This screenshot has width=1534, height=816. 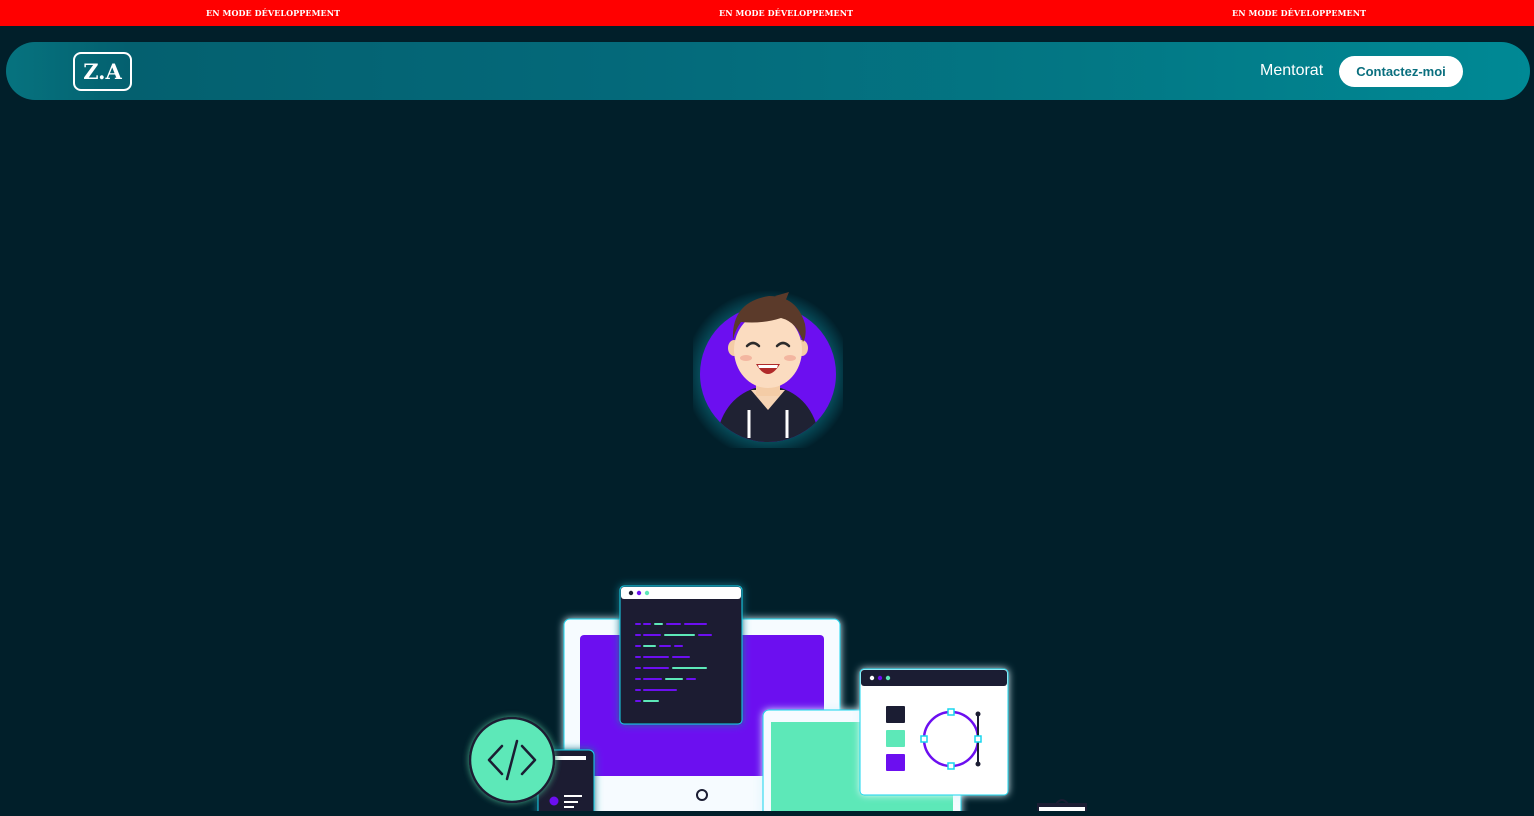 I want to click on profile-avatar, so click(x=768, y=373).